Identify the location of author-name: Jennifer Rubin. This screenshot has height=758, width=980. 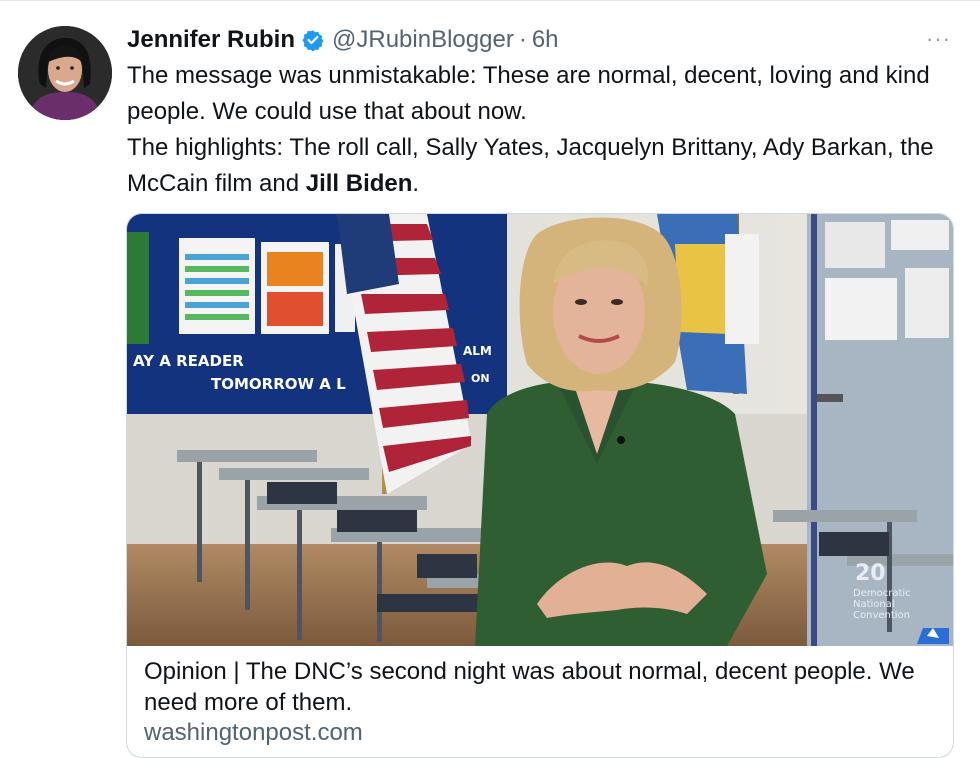
(211, 40).